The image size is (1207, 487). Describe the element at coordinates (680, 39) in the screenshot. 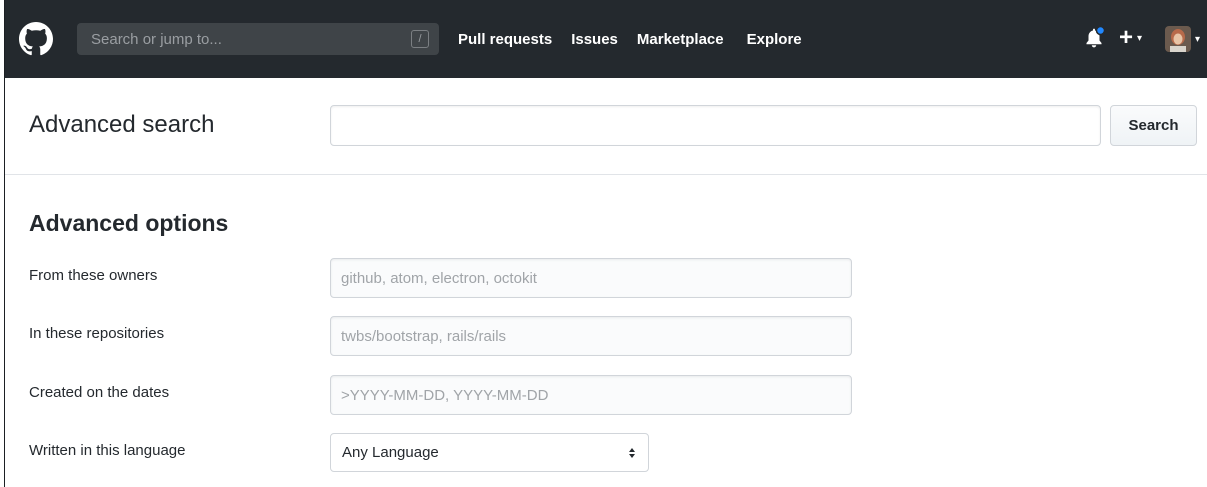

I see `nav-marketplace: Marketplace` at that location.